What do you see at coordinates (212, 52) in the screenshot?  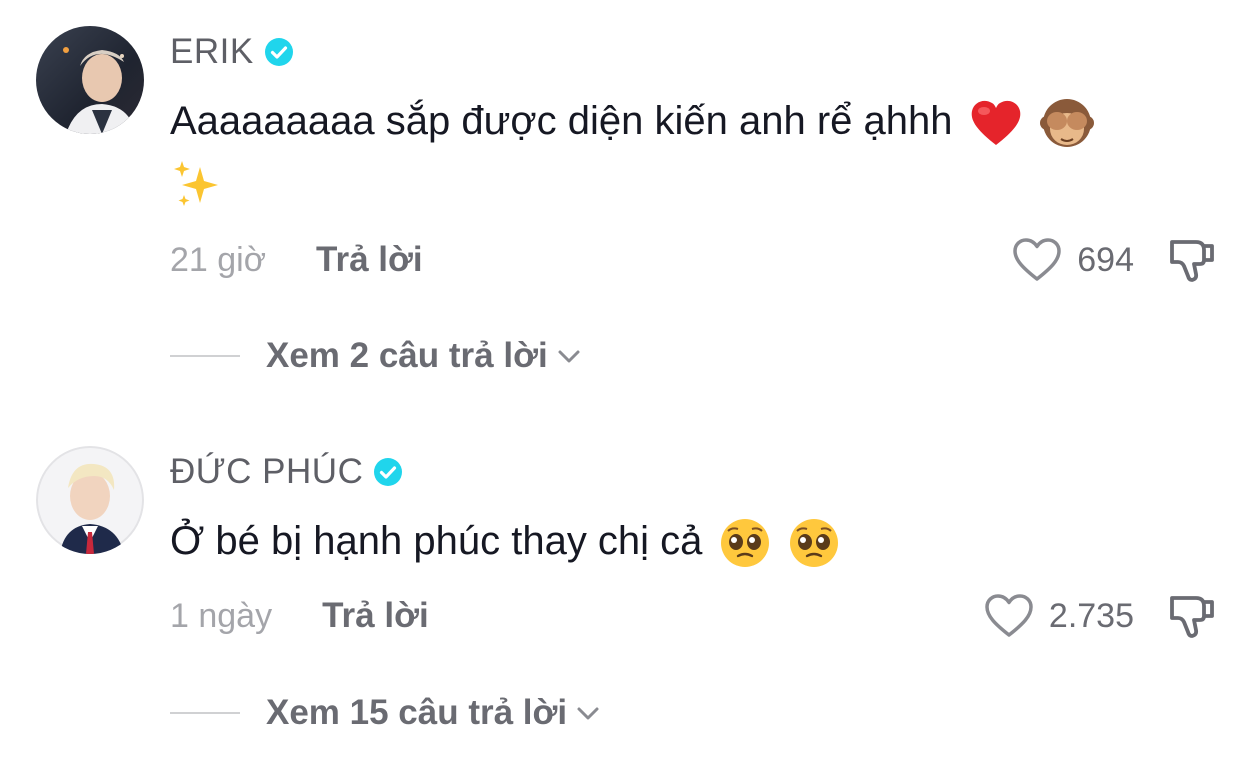 I see `username: ERIK` at bounding box center [212, 52].